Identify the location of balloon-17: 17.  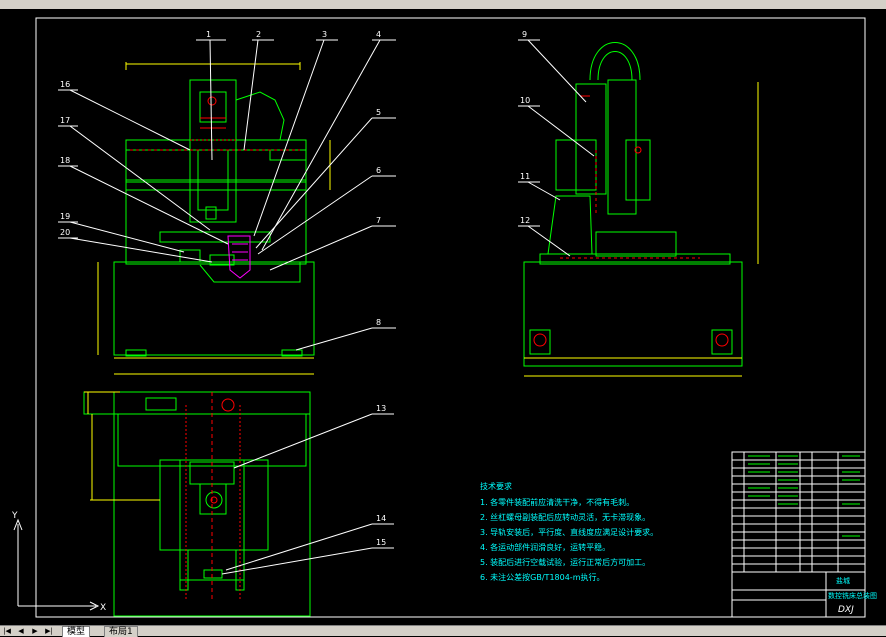
(65, 120).